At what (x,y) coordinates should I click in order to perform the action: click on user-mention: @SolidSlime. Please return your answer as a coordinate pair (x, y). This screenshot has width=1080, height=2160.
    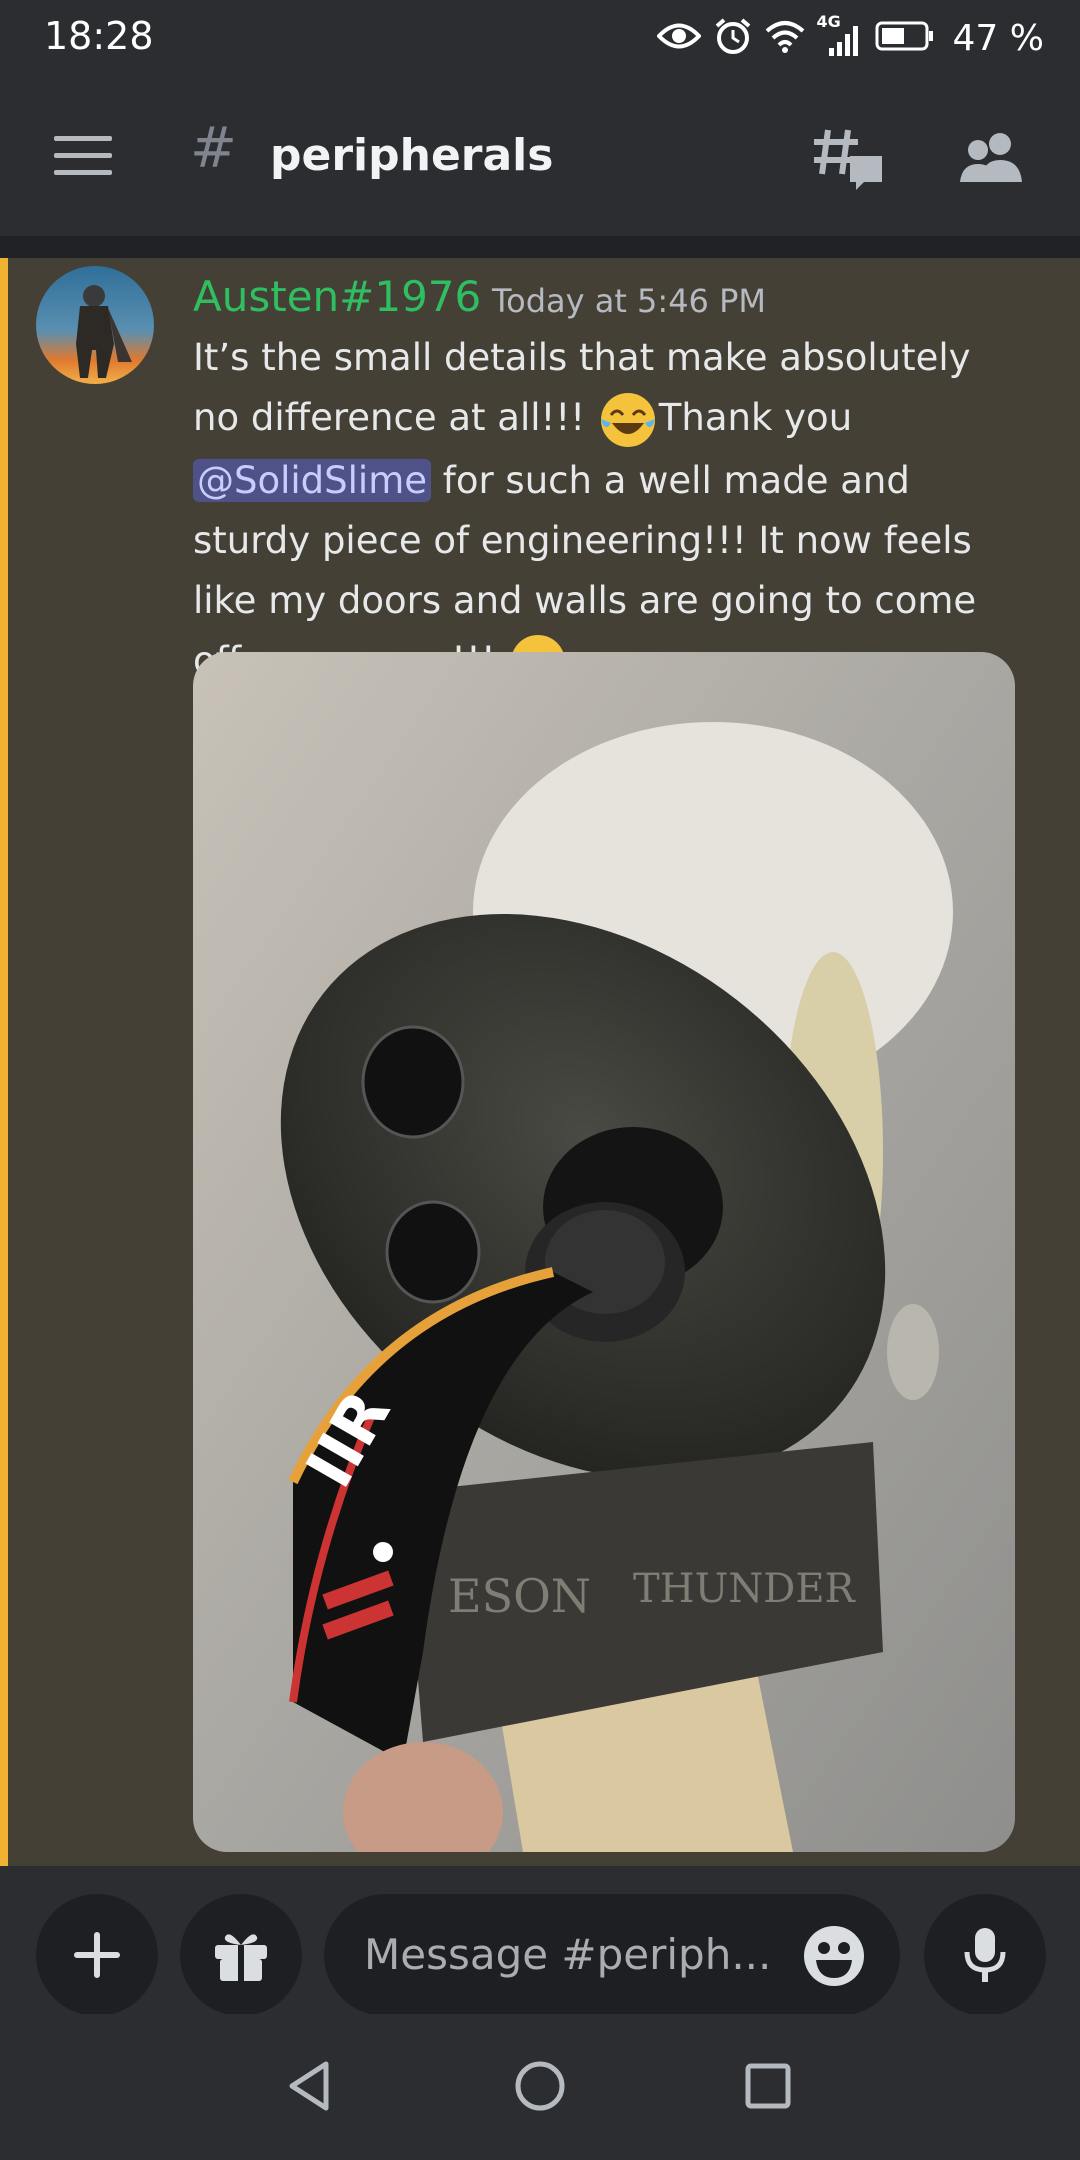
    Looking at the image, I should click on (312, 480).